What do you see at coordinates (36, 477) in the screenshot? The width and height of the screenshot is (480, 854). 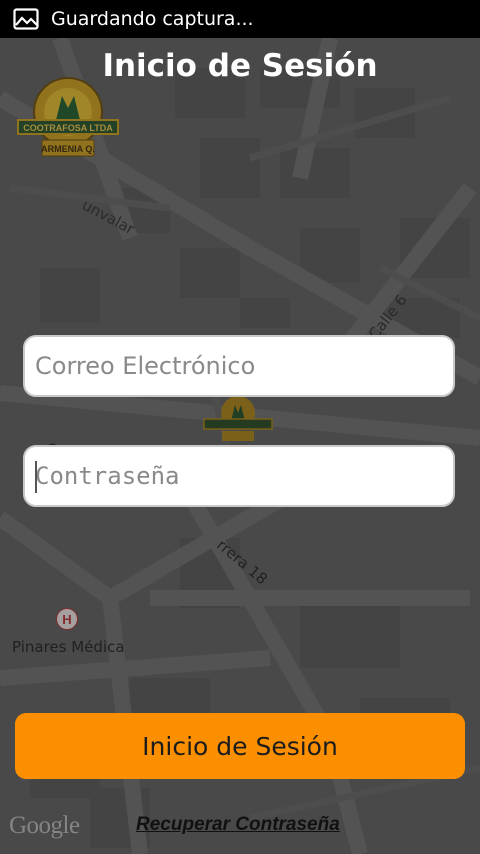 I see `text-cursor` at bounding box center [36, 477].